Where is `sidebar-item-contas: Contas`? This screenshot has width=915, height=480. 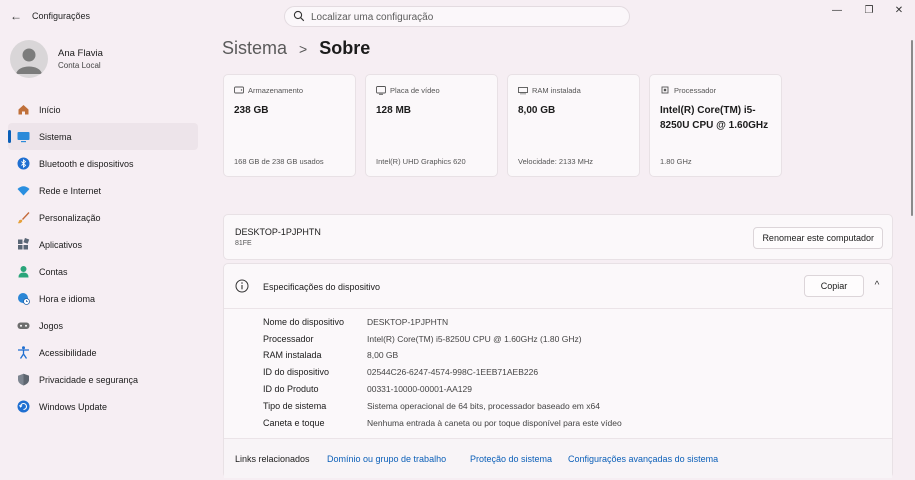 sidebar-item-contas: Contas is located at coordinates (103, 271).